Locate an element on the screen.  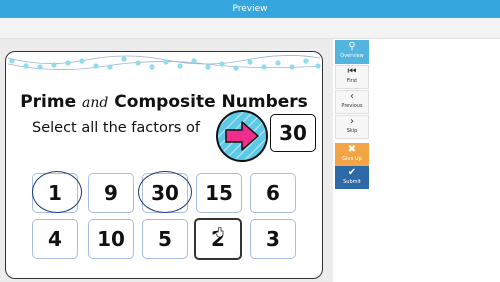
overview-button: ⚲ Overview is located at coordinates (352, 52).